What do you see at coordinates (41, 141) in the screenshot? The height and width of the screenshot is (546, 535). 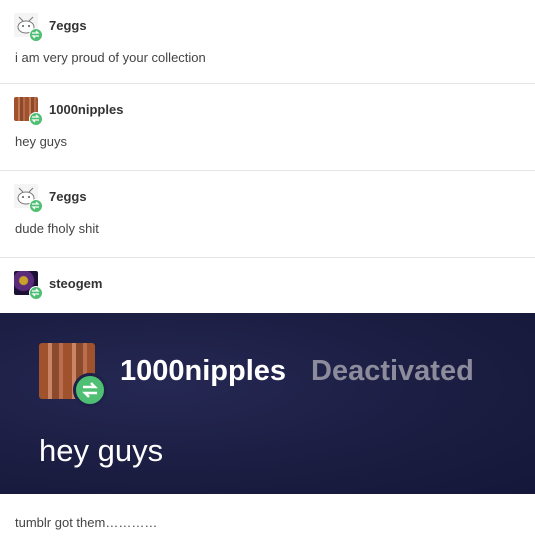 I see `post-text: hey guys` at bounding box center [41, 141].